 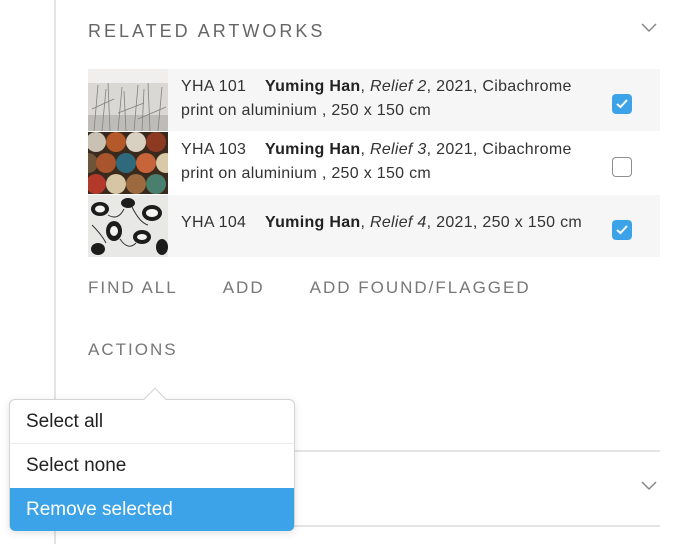 What do you see at coordinates (214, 222) in the screenshot?
I see `artwork-code: YHA 104` at bounding box center [214, 222].